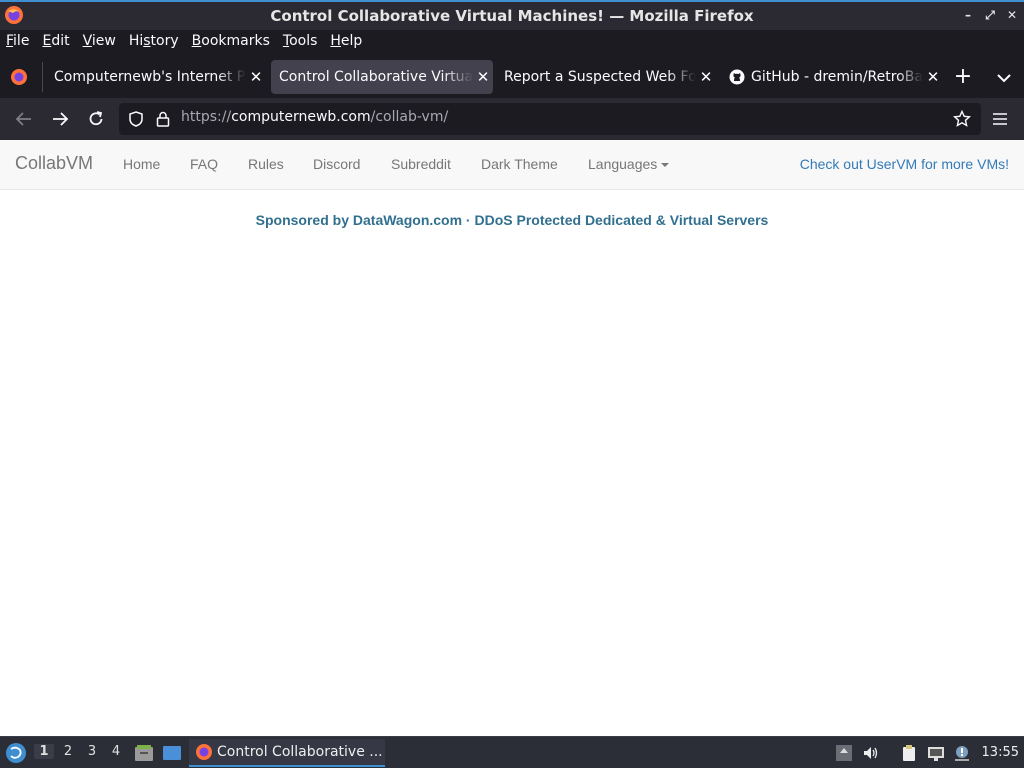 This screenshot has width=1024, height=768. I want to click on github-icon, so click(737, 77).